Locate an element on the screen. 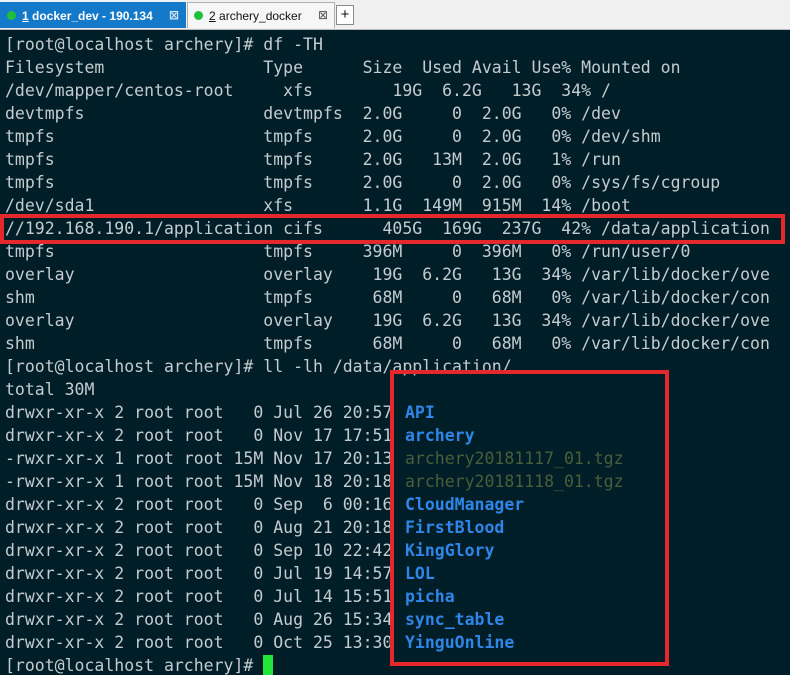  tab-archery-docker: 2 archery_docker ⊠ is located at coordinates (261, 15).